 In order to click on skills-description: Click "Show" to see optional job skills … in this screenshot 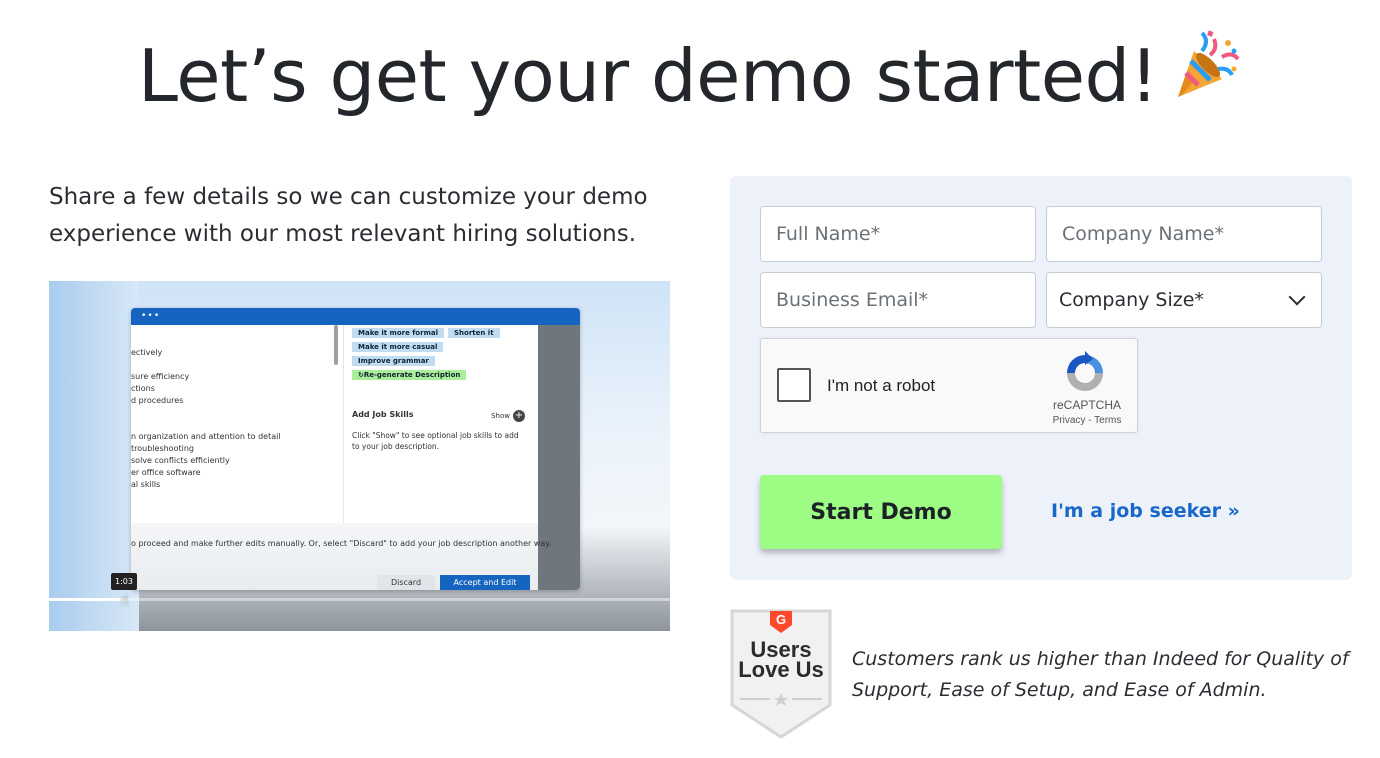, I will do `click(435, 441)`.